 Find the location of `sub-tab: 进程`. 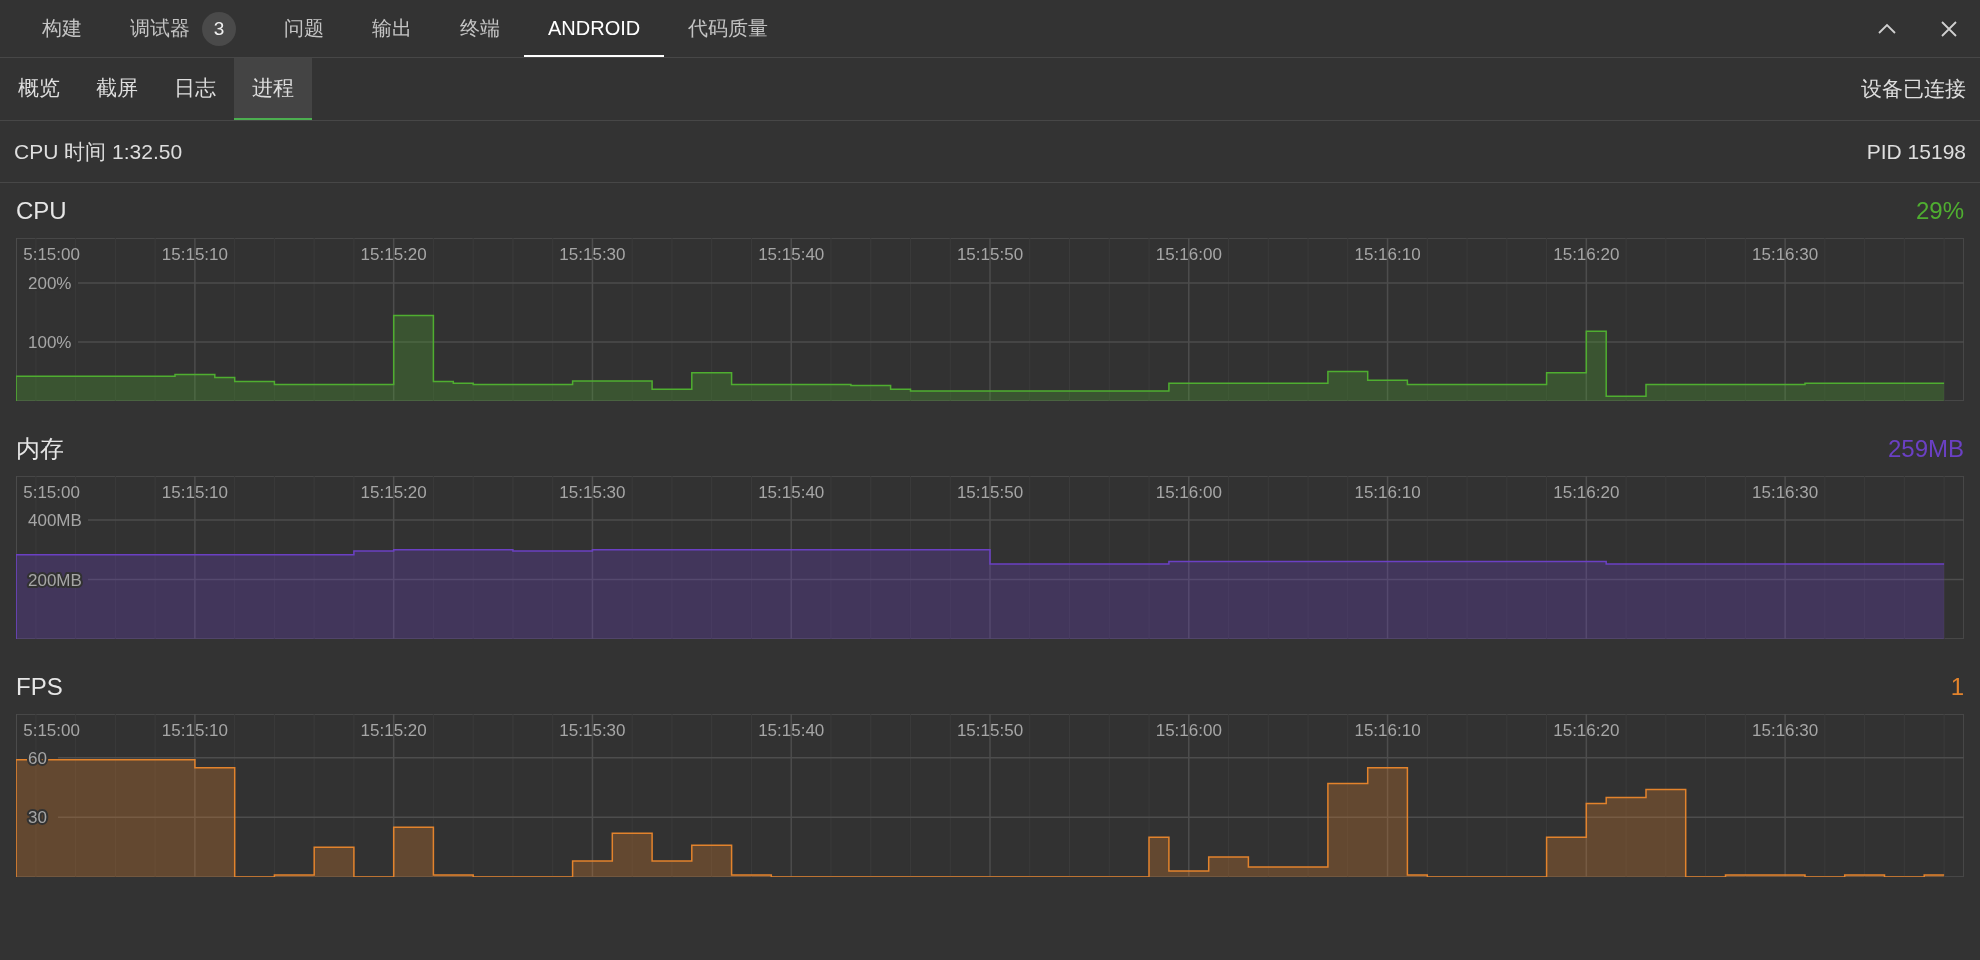

sub-tab: 进程 is located at coordinates (273, 89).